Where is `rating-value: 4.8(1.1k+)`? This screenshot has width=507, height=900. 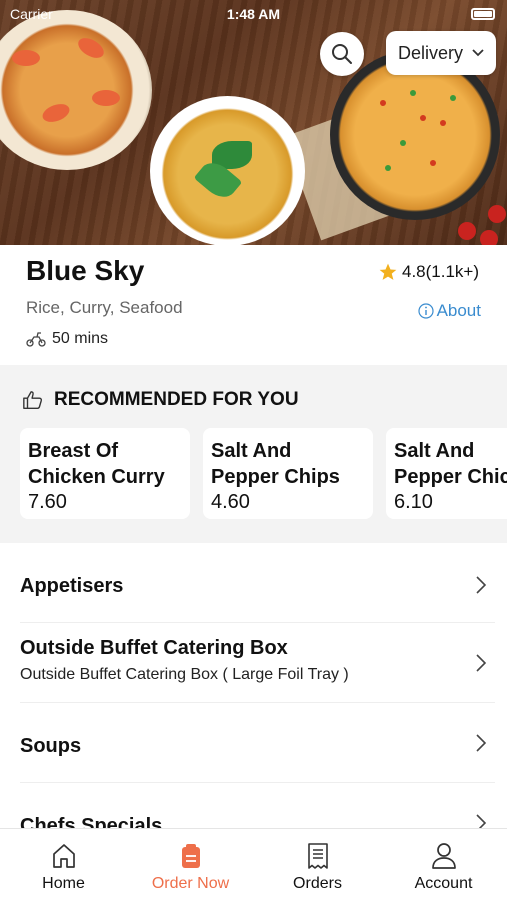
rating-value: 4.8(1.1k+) is located at coordinates (440, 271).